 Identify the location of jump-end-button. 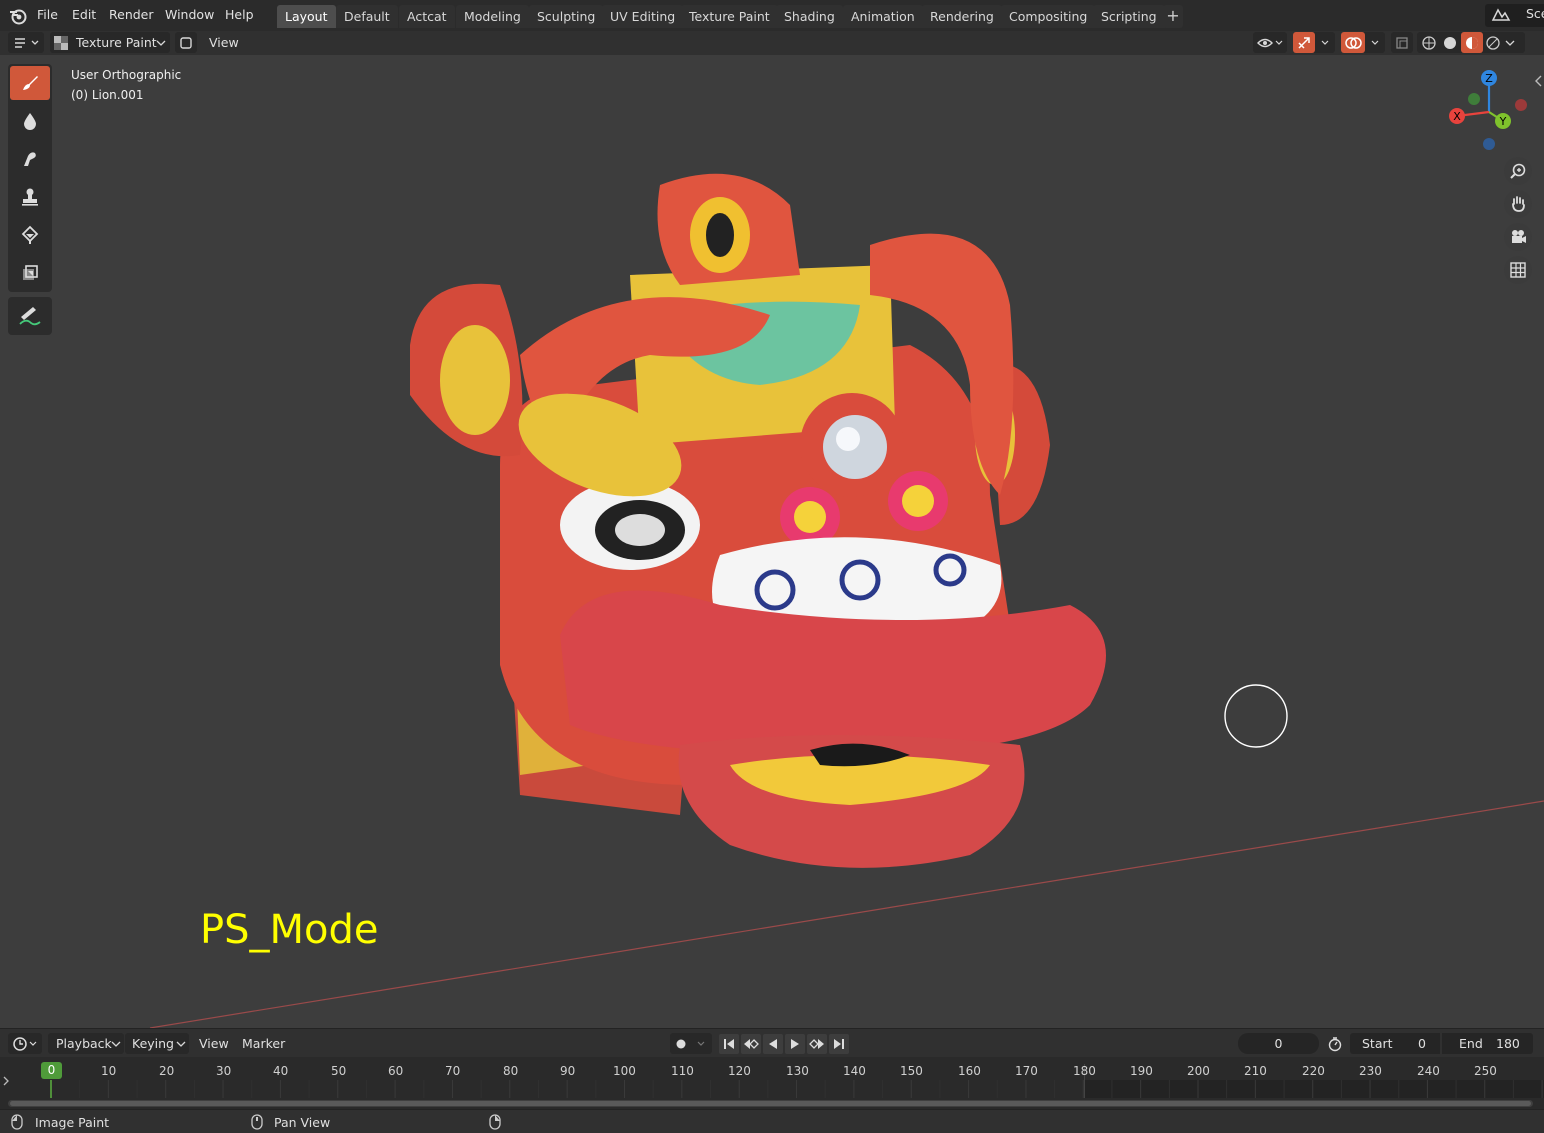
(839, 1044).